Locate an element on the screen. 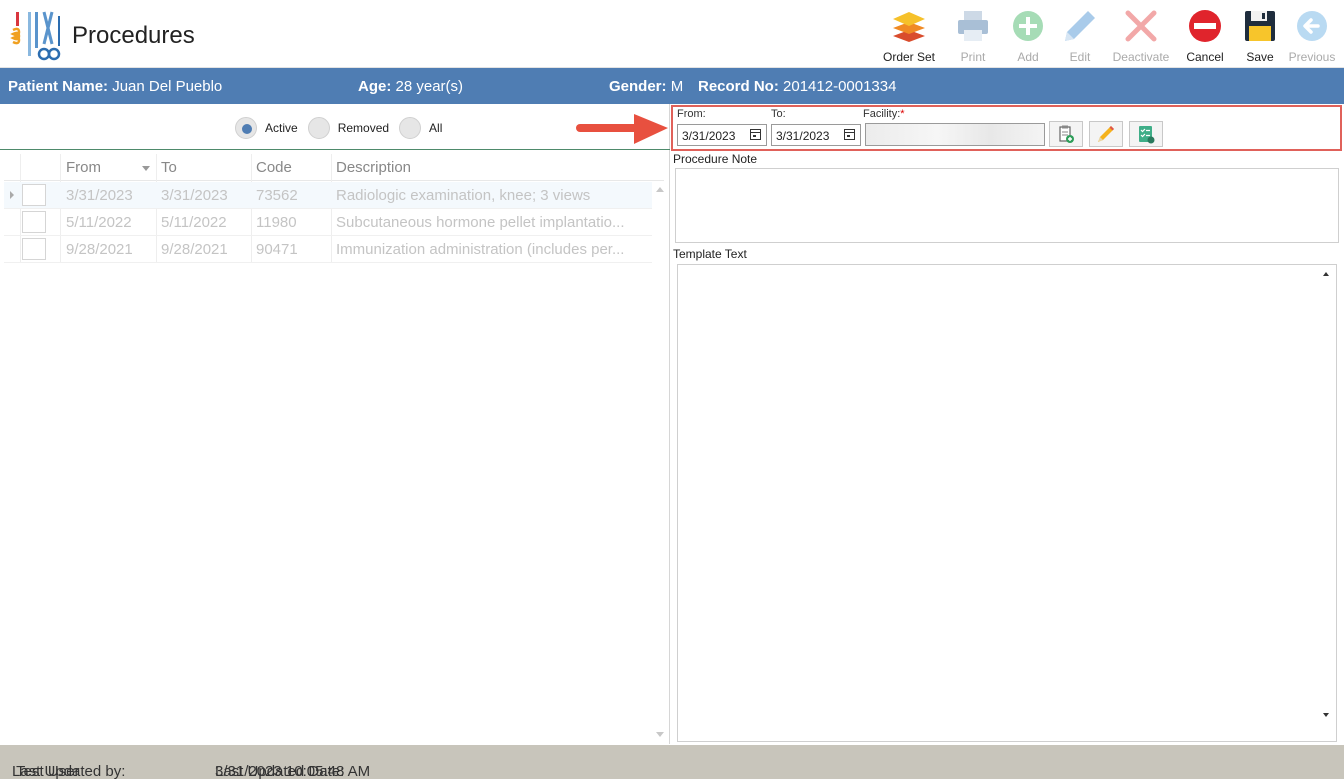 The image size is (1344, 779). column-header-from: From is located at coordinates (83, 167).